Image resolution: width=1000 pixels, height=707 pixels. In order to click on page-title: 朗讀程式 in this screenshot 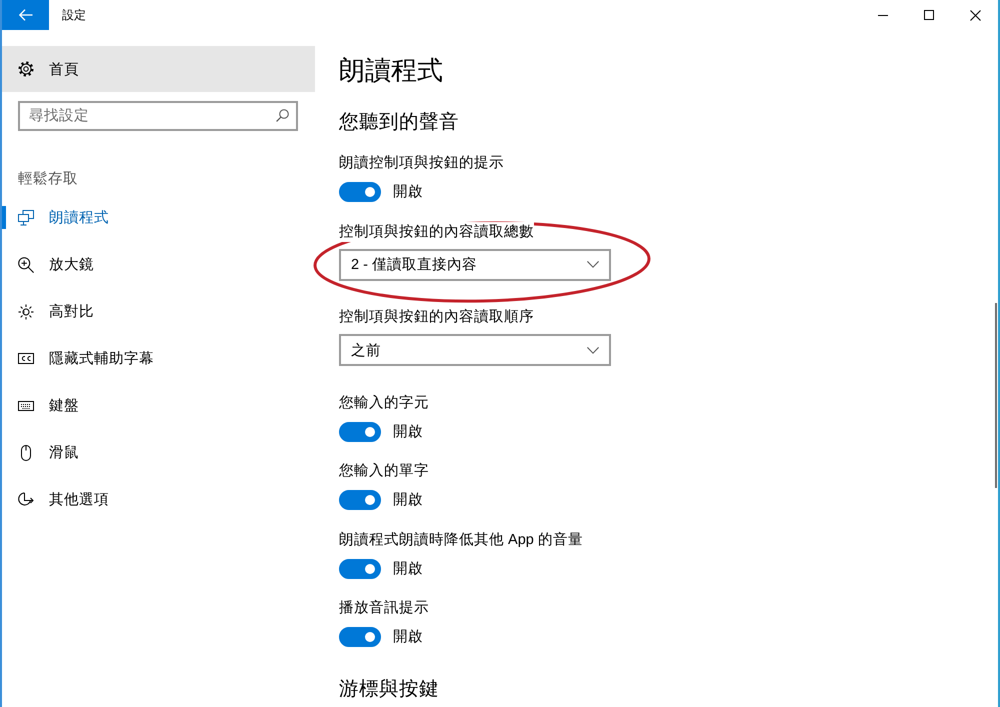, I will do `click(391, 70)`.